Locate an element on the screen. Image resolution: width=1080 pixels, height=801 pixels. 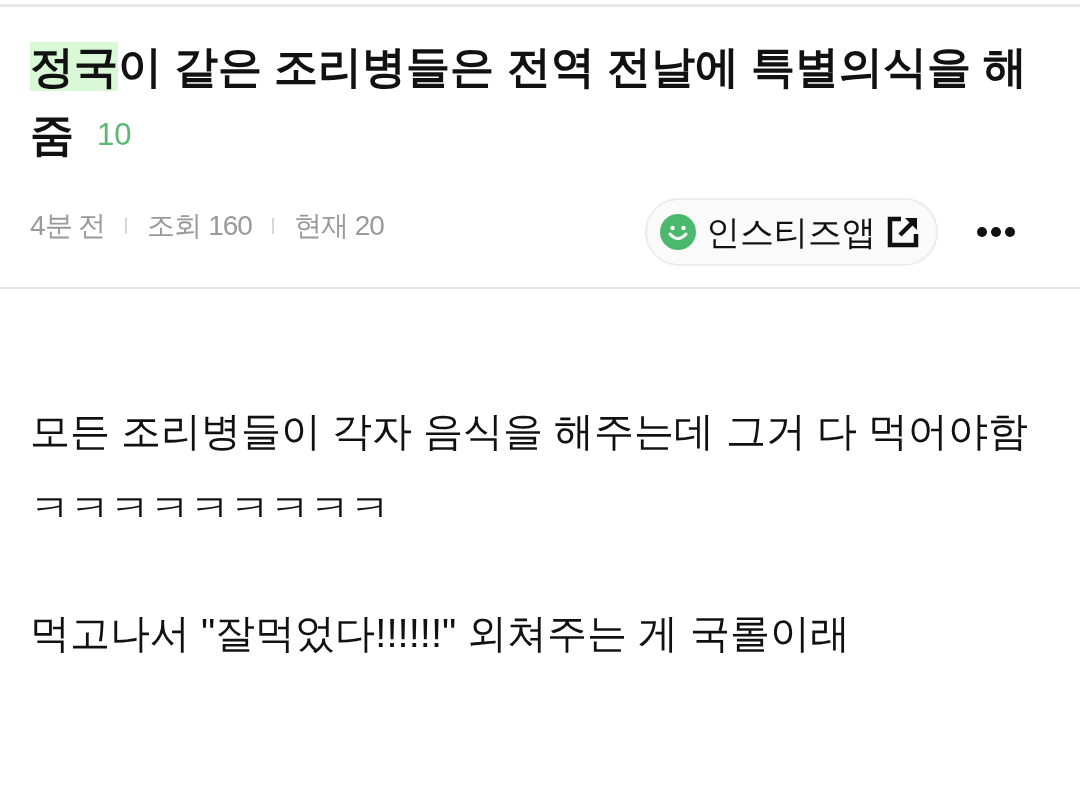
meta-text: 현재 20 is located at coordinates (338, 226).